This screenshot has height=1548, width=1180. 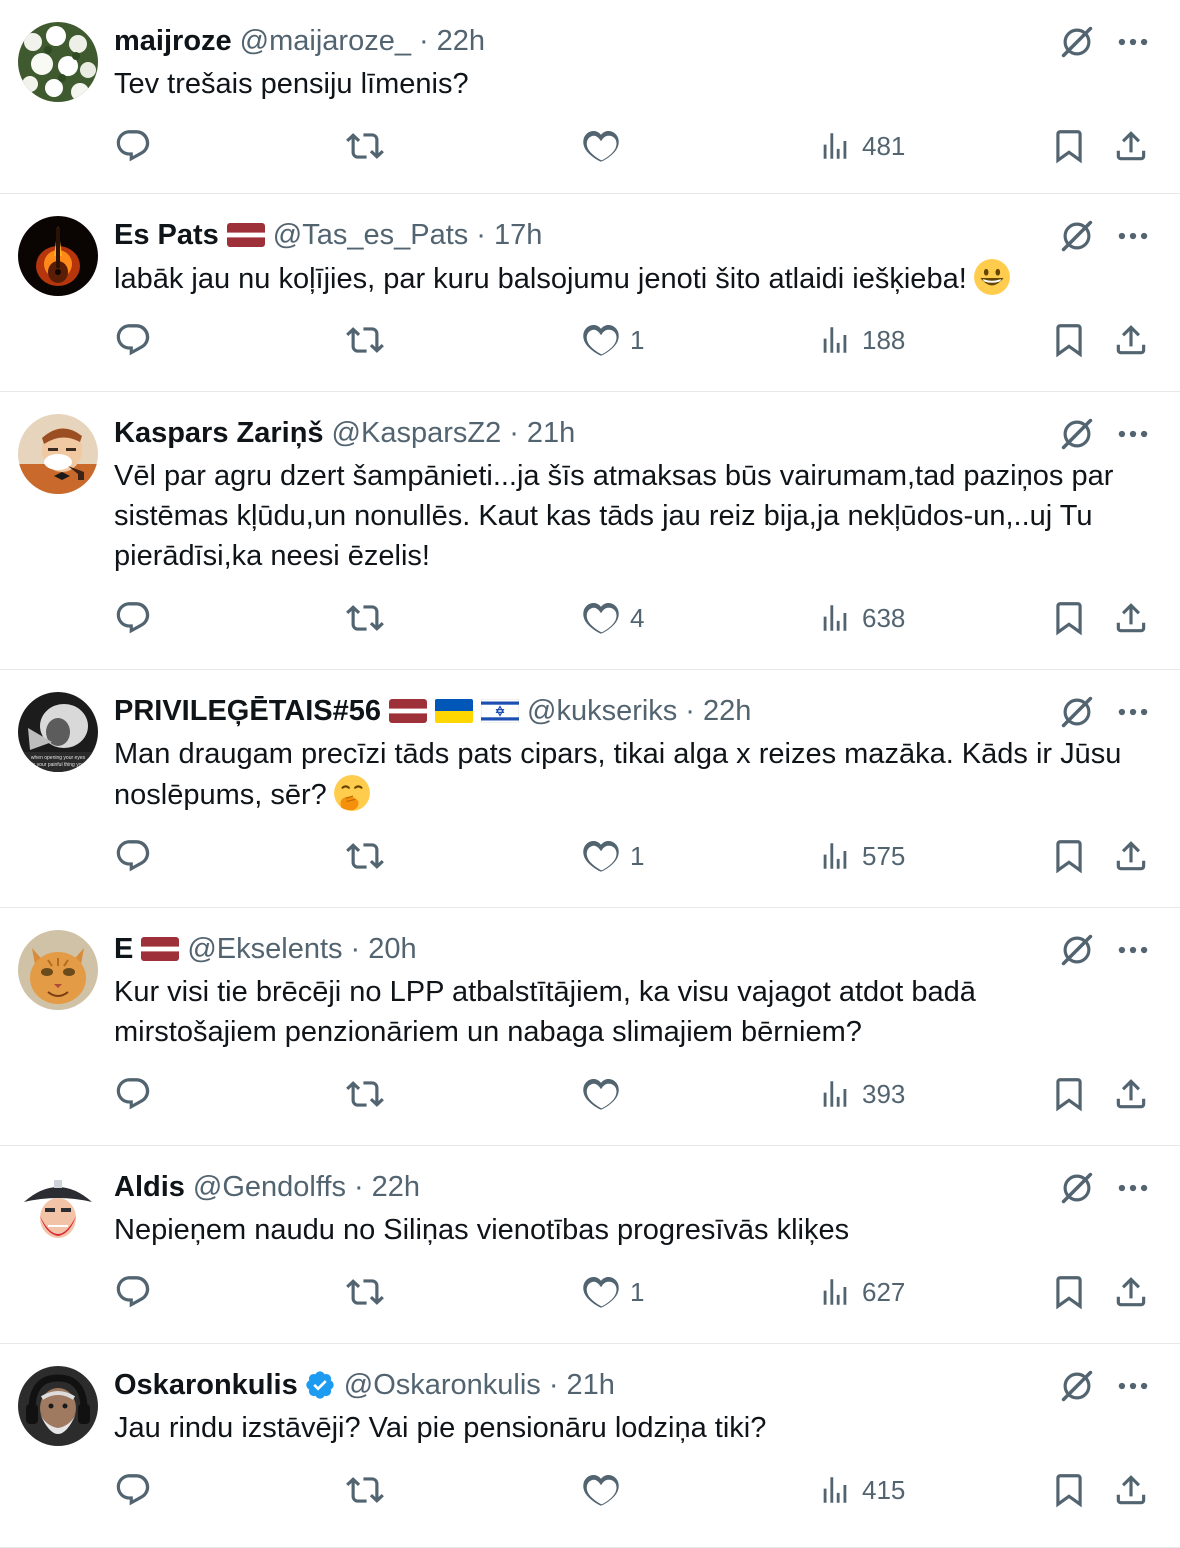 I want to click on ukraine-flag-icon, so click(x=454, y=711).